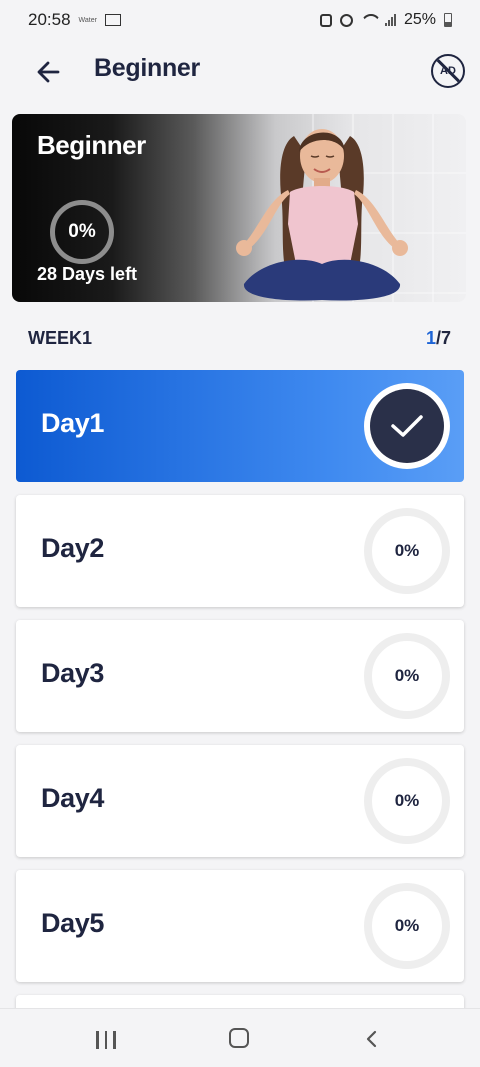 Image resolution: width=480 pixels, height=1067 pixels. Describe the element at coordinates (419, 19) in the screenshot. I see `battery-percent: 25%` at that location.